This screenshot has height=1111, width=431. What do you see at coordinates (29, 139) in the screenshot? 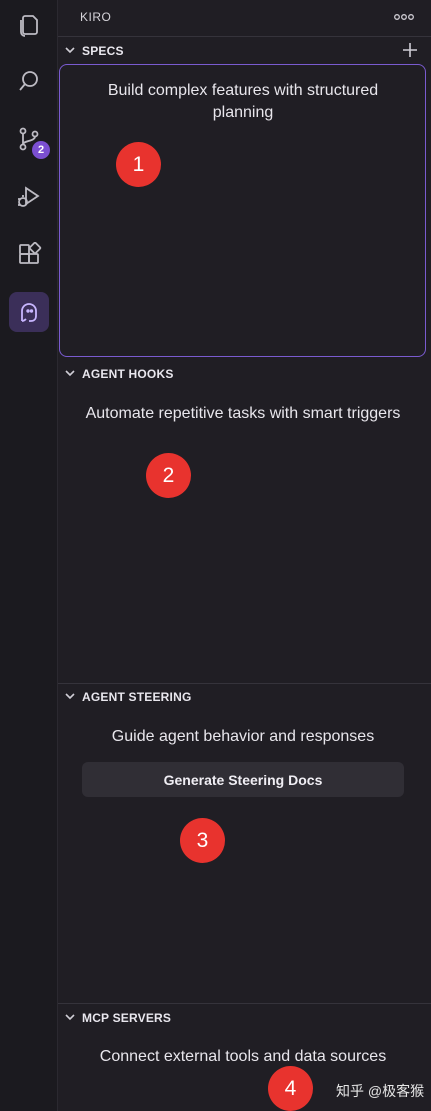
I see `source-control-icon: 2` at bounding box center [29, 139].